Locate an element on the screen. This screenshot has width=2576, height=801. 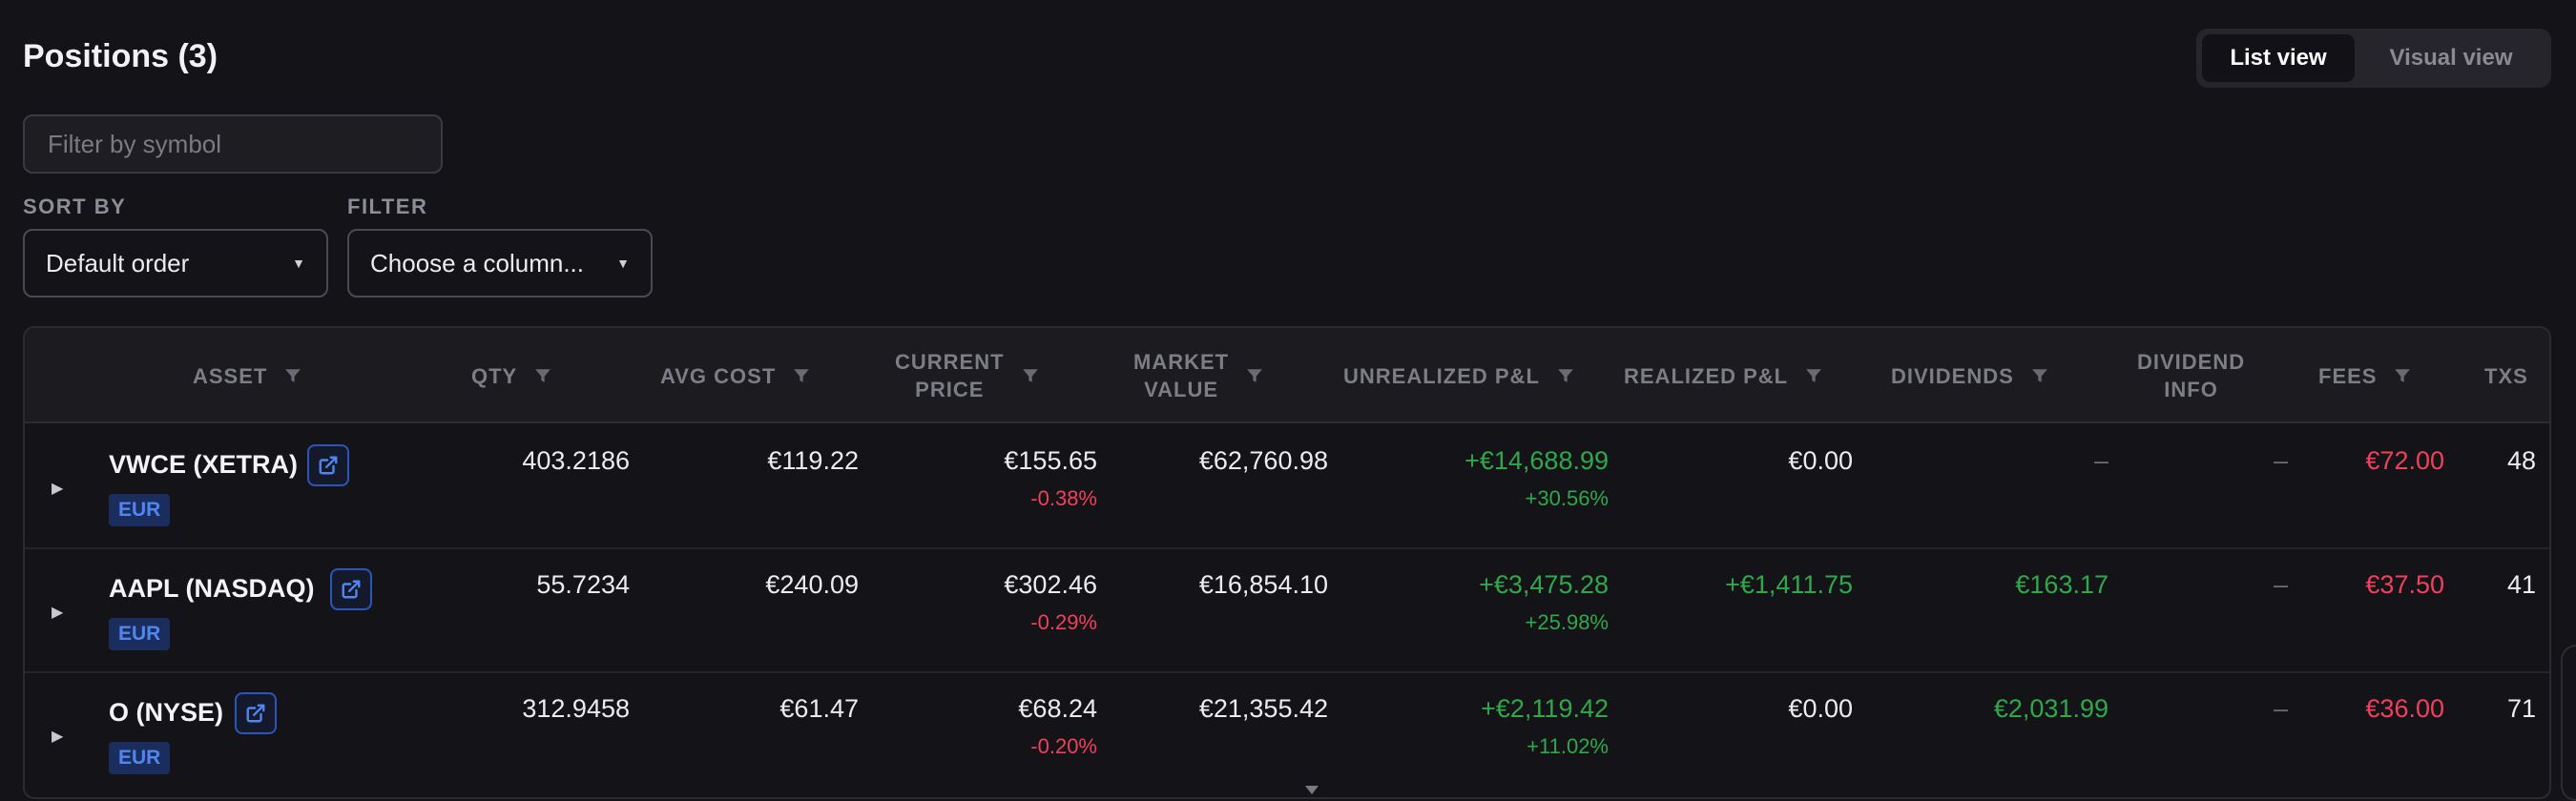
visual-view-button: Visual view is located at coordinates (2451, 58).